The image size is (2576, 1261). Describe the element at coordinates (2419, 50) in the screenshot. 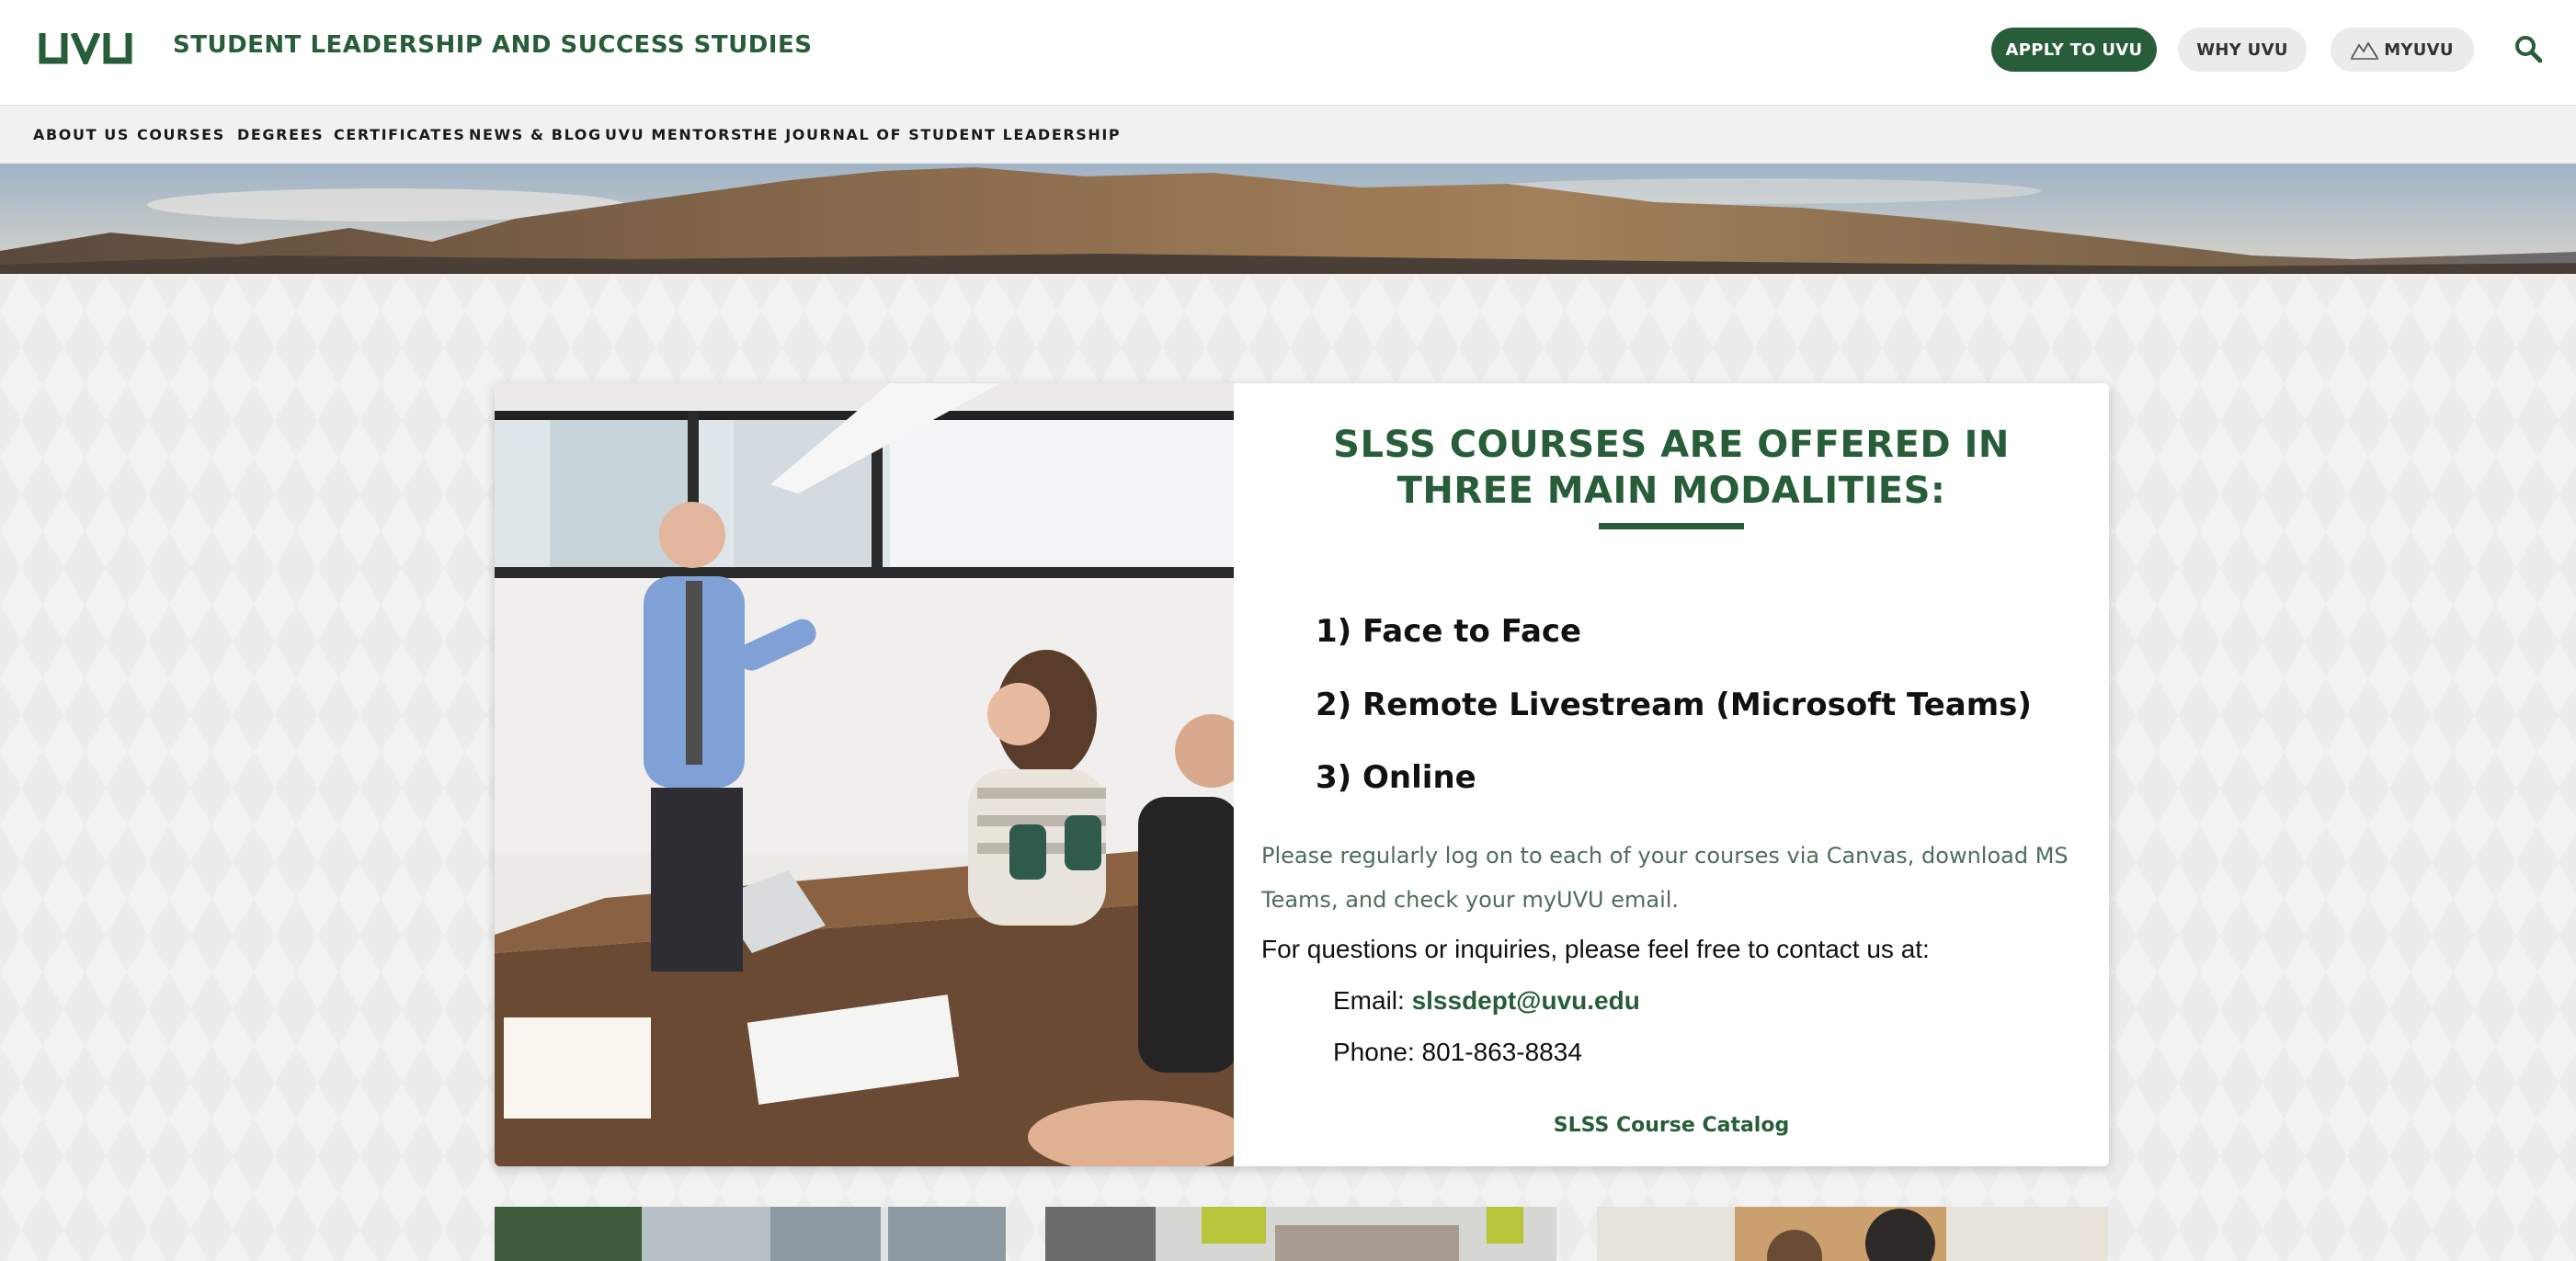

I see `myuvu-label: MYUVU` at that location.